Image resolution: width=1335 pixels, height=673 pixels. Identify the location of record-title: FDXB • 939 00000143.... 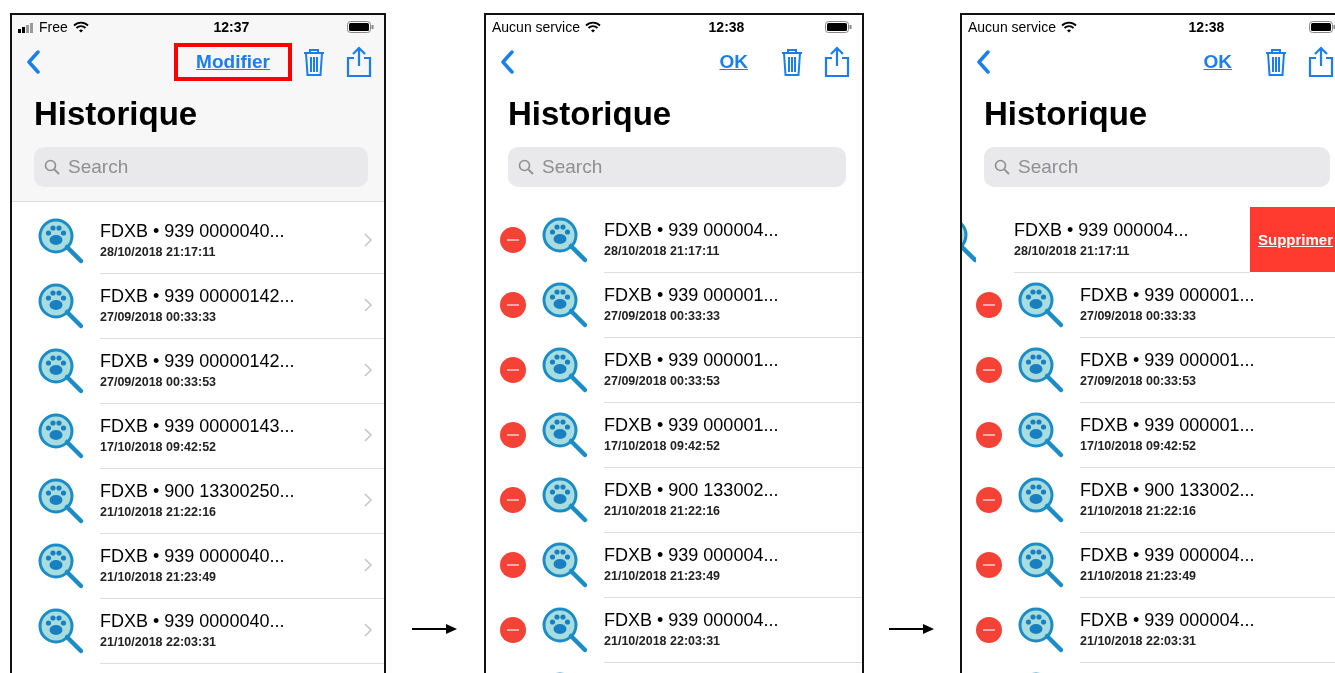
(198, 426).